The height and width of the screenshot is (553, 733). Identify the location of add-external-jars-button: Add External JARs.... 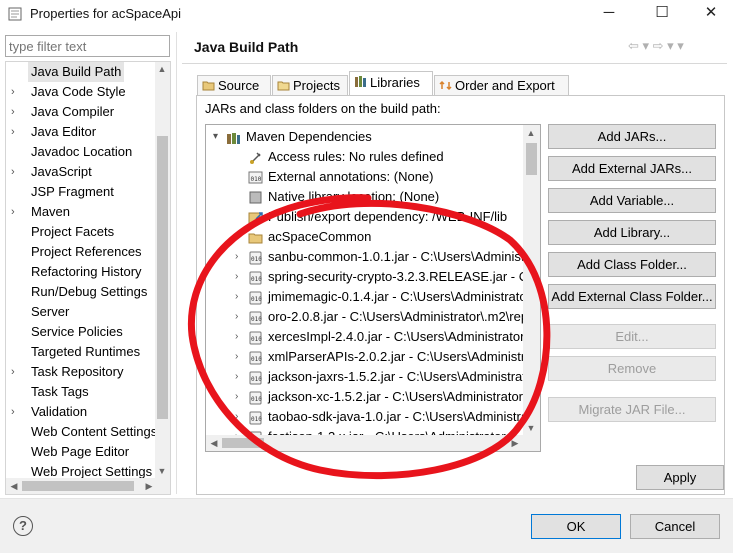
(632, 168).